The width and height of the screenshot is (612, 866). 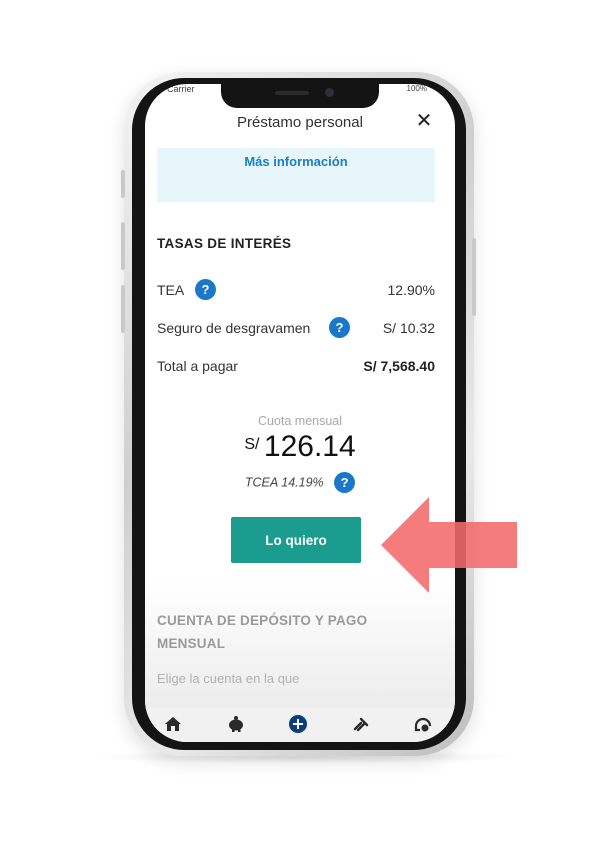 I want to click on bottom-tab-bar, so click(x=300, y=725).